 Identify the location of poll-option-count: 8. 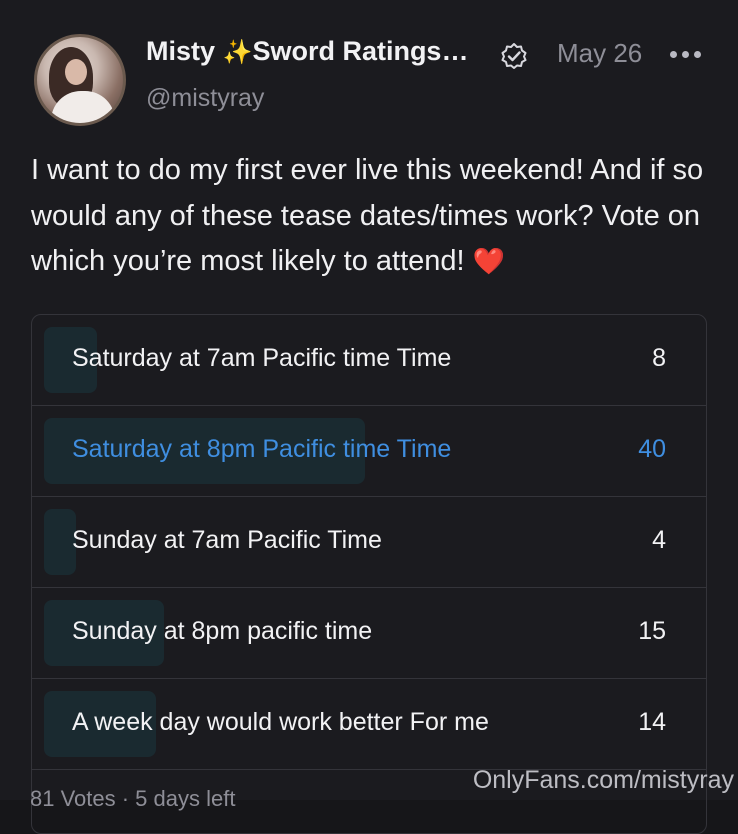
(659, 358).